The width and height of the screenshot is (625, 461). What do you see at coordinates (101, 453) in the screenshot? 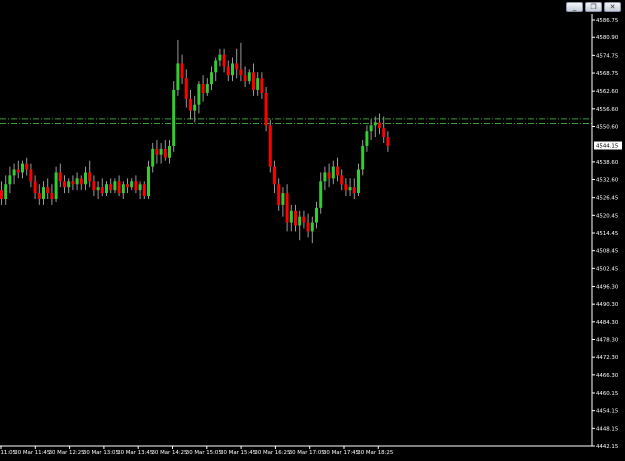
I see `time-tick-label: 30 Mar 13:05` at bounding box center [101, 453].